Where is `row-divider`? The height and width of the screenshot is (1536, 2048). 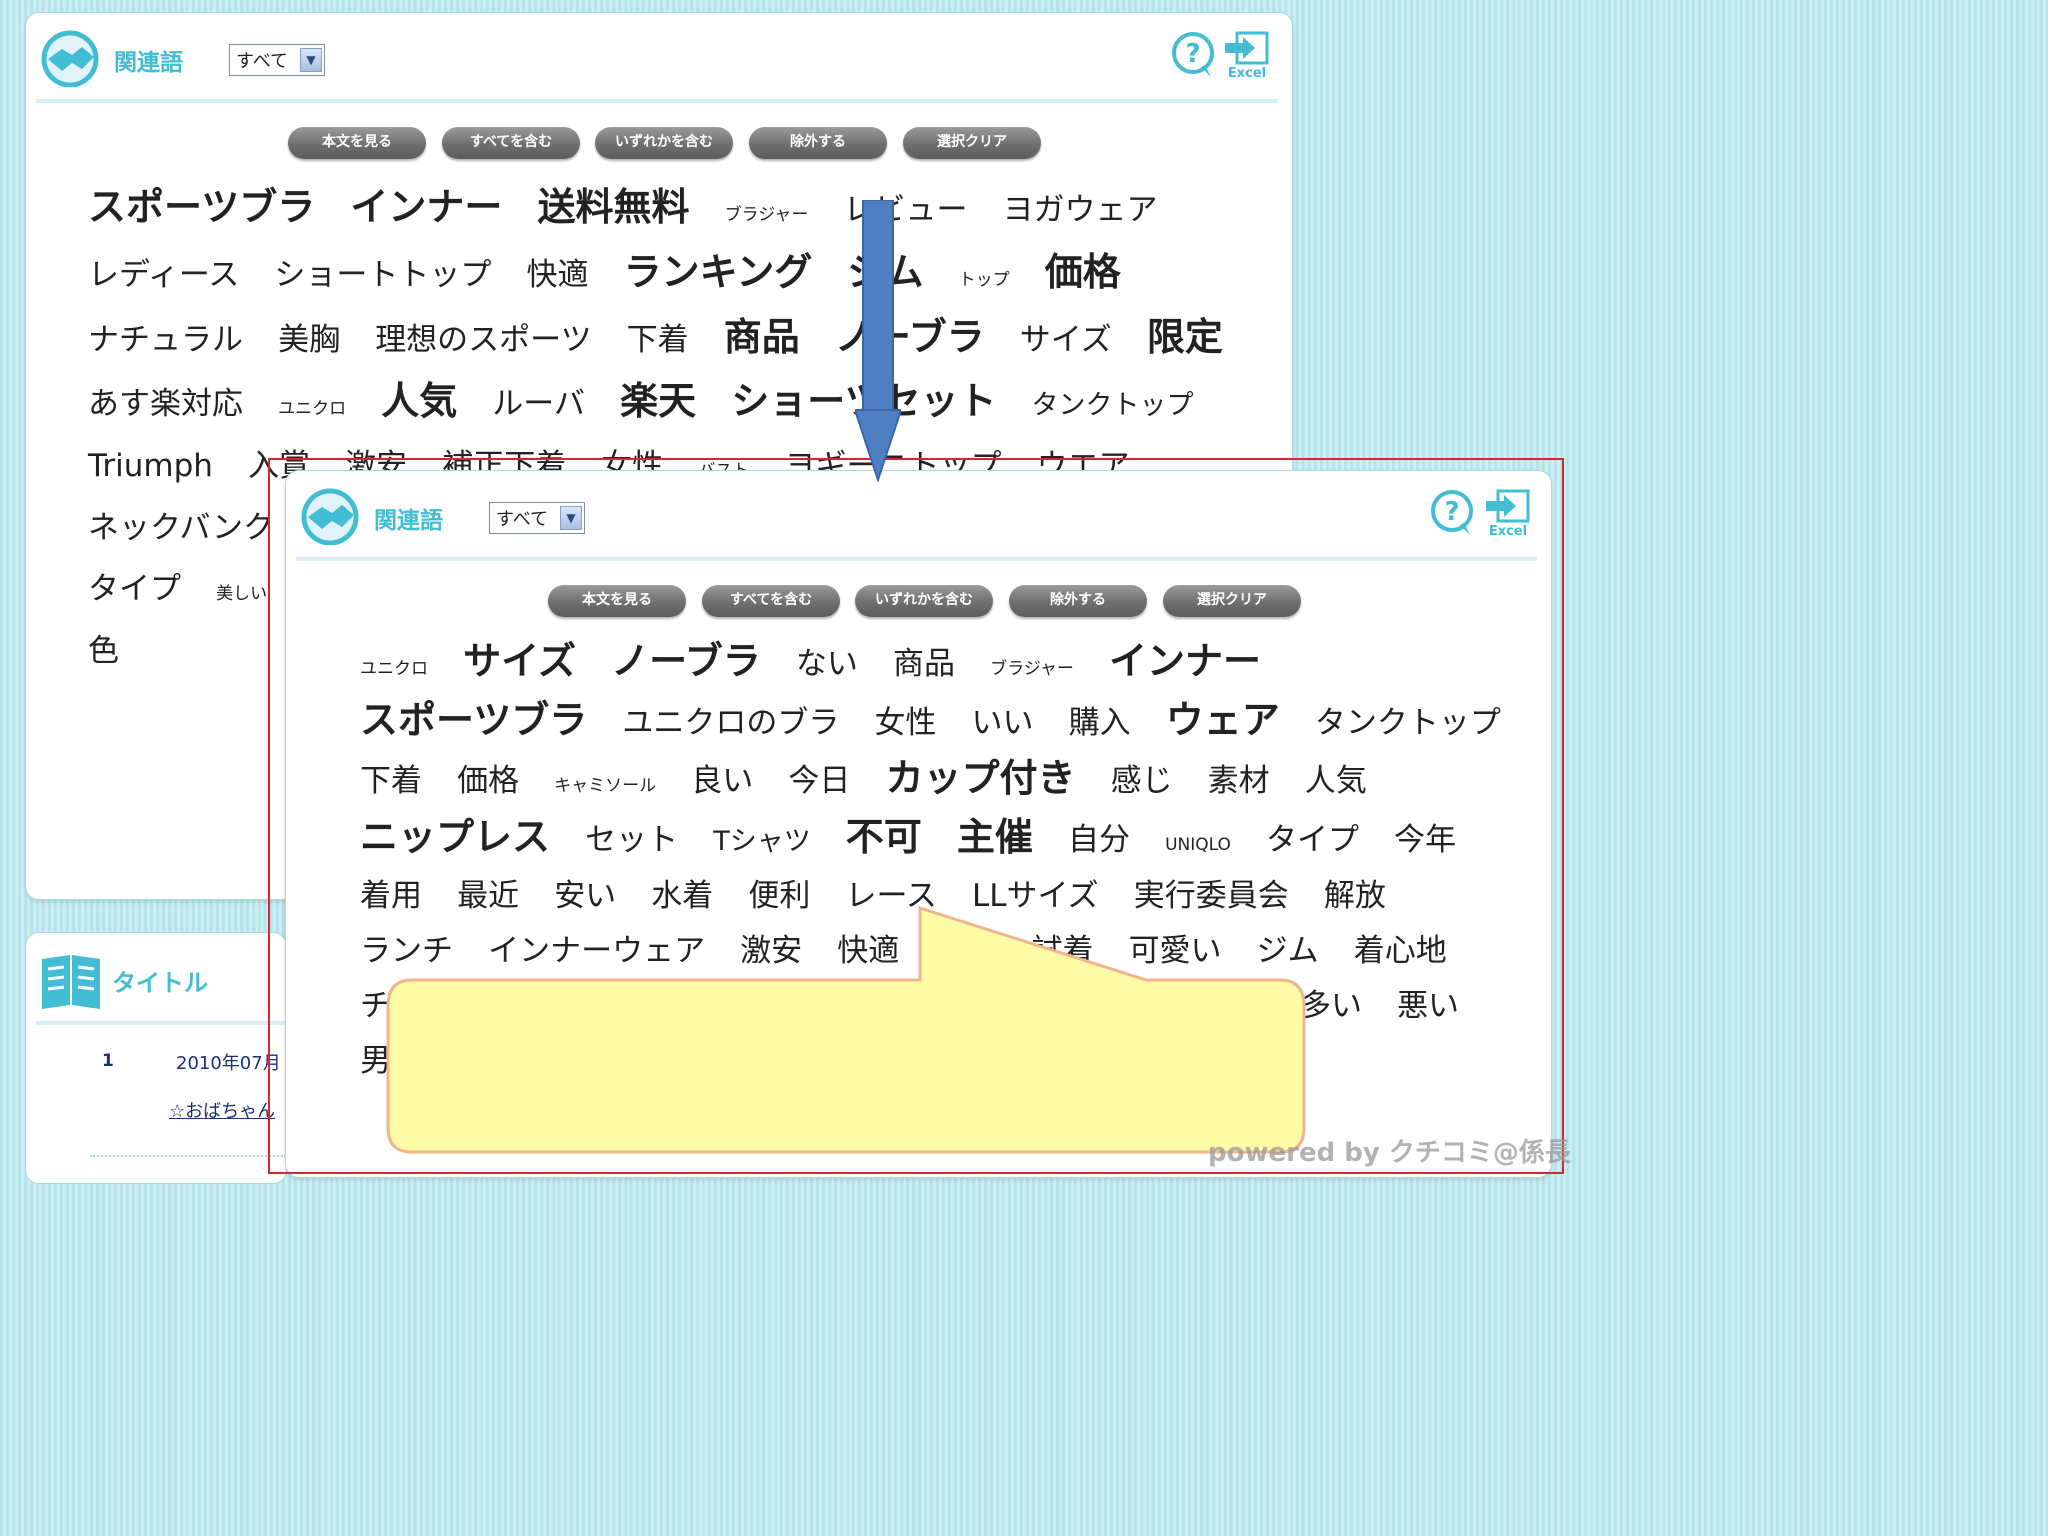 row-divider is located at coordinates (188, 1156).